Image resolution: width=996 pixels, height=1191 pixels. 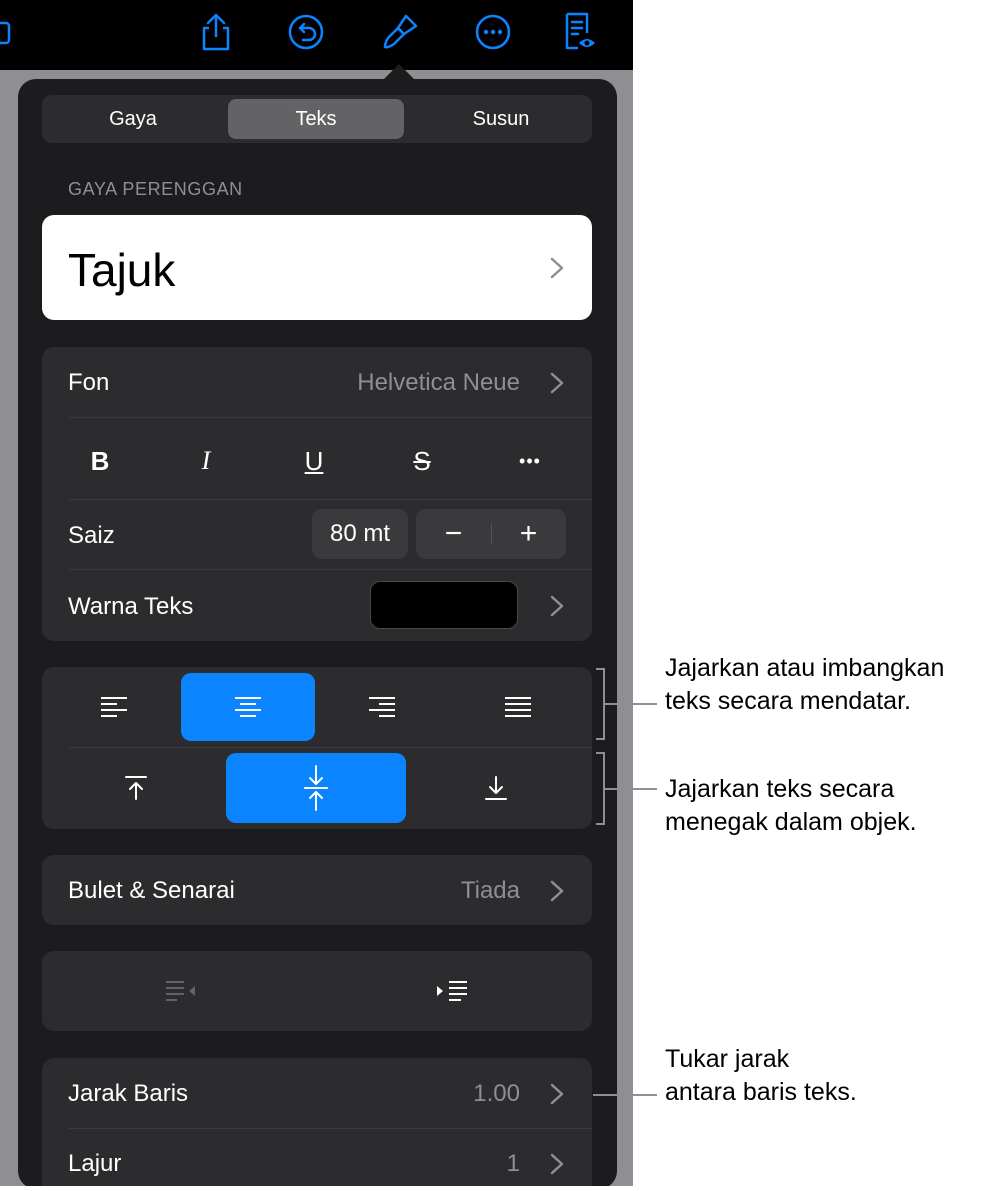 What do you see at coordinates (600, 704) in the screenshot?
I see `callout-bracket-horizontal` at bounding box center [600, 704].